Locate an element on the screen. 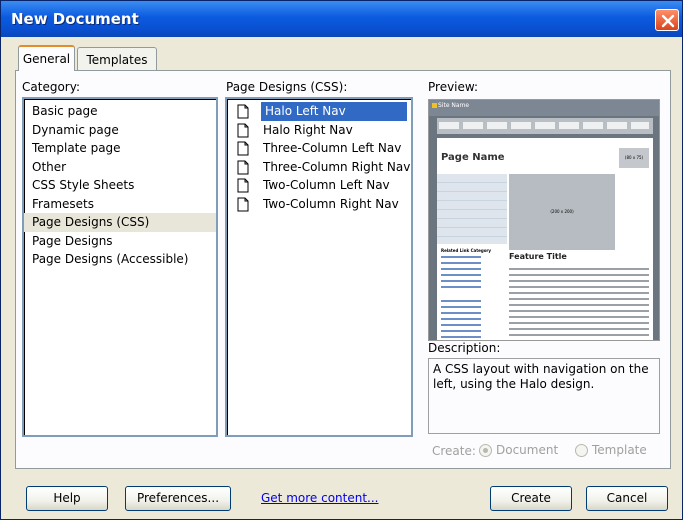 The width and height of the screenshot is (683, 520). category-item: Template page is located at coordinates (120, 148).